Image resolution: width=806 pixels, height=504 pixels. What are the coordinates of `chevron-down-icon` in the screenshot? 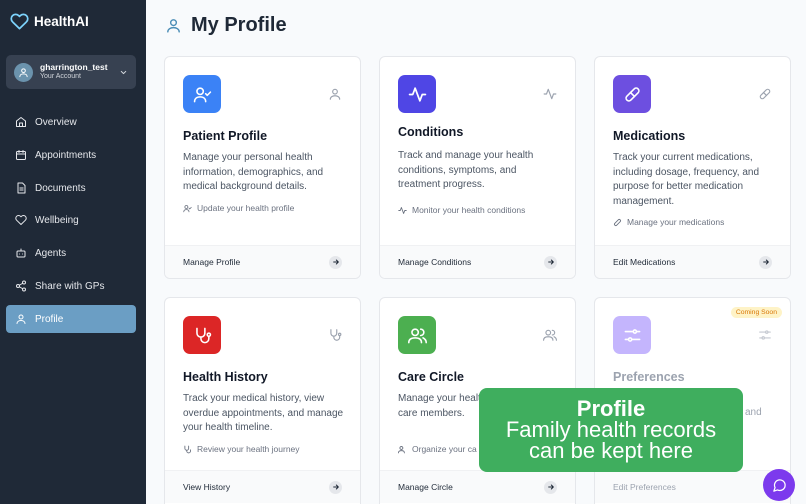 It's located at (123, 72).